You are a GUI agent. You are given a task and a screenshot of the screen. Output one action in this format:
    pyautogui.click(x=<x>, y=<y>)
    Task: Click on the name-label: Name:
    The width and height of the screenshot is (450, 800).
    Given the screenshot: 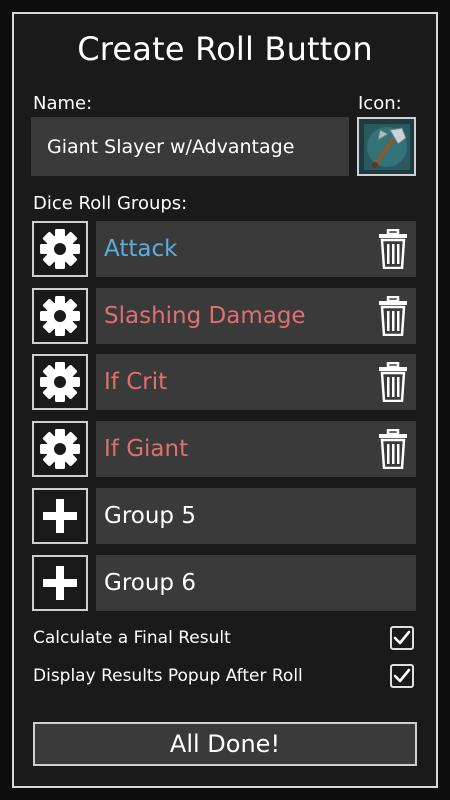 What is the action you would take?
    pyautogui.click(x=63, y=103)
    